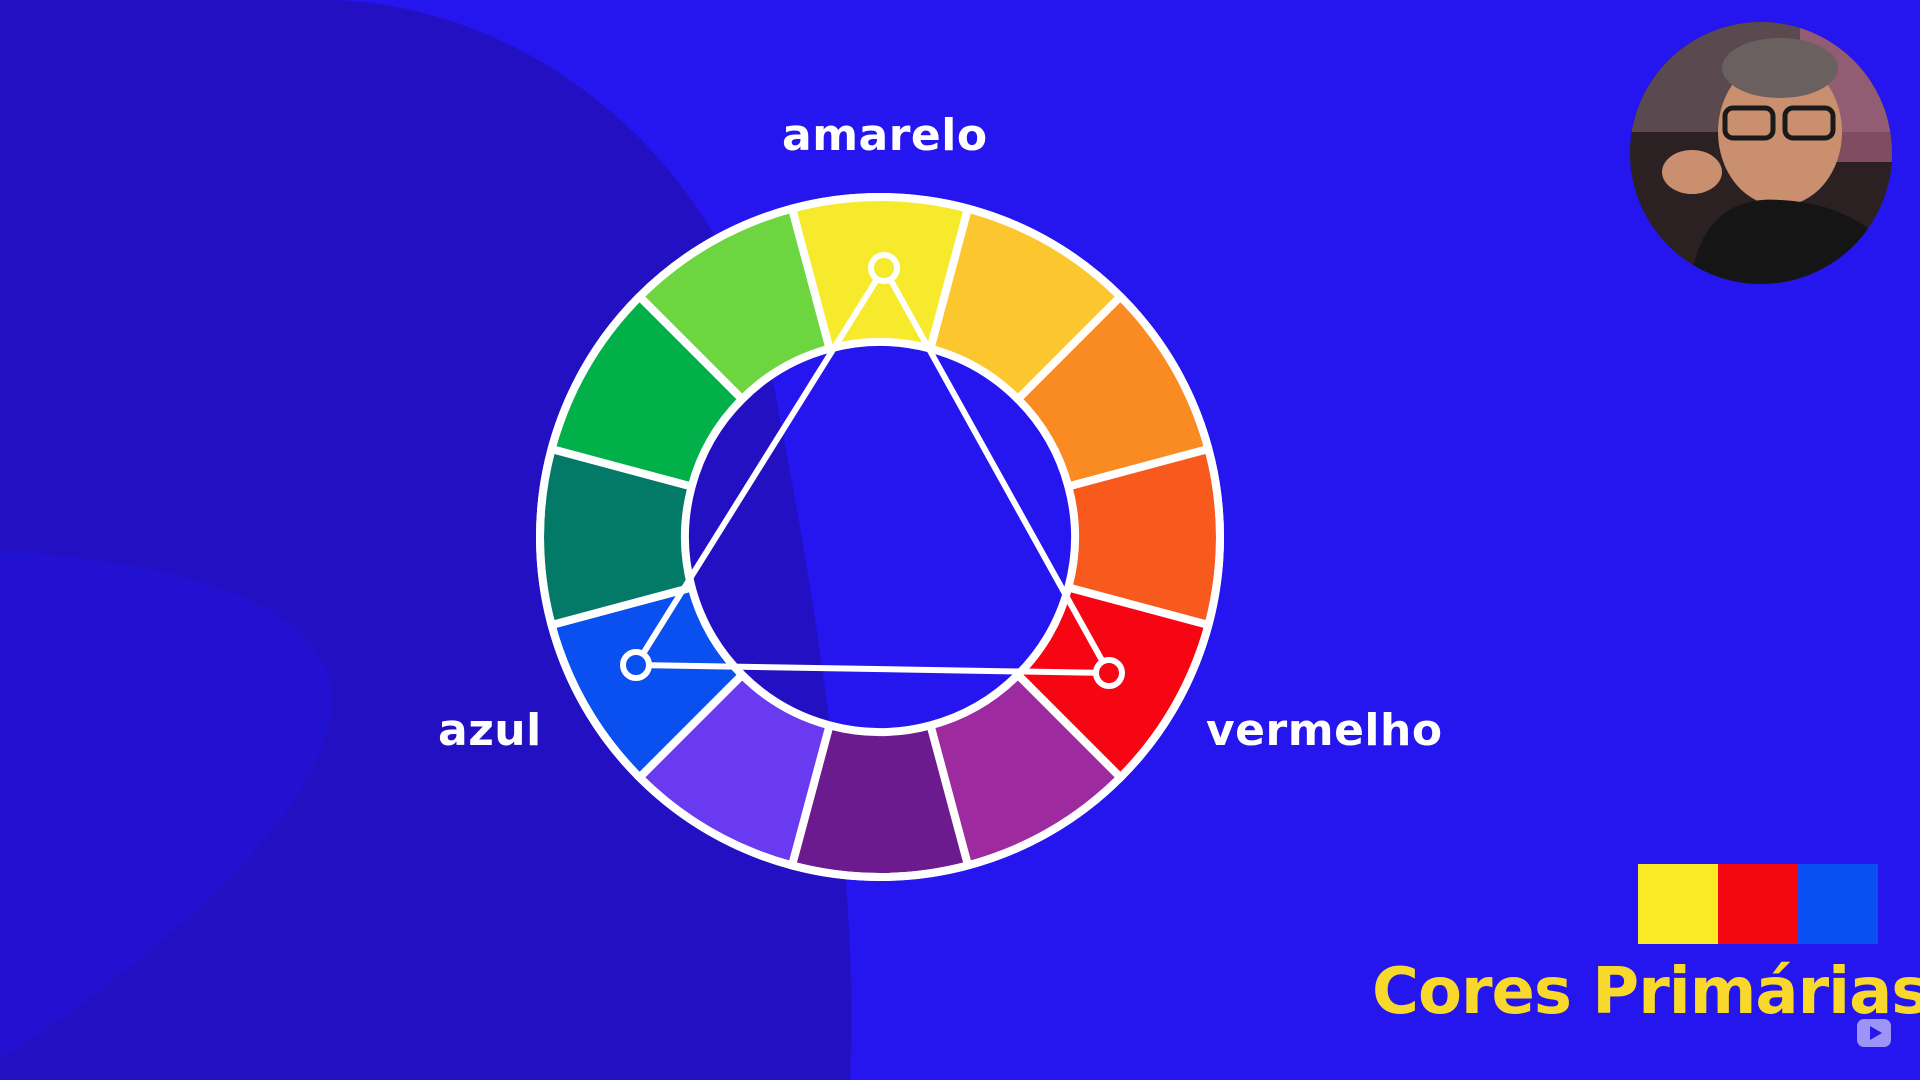 The image size is (1920, 1080). I want to click on swatch-red, so click(1758, 904).